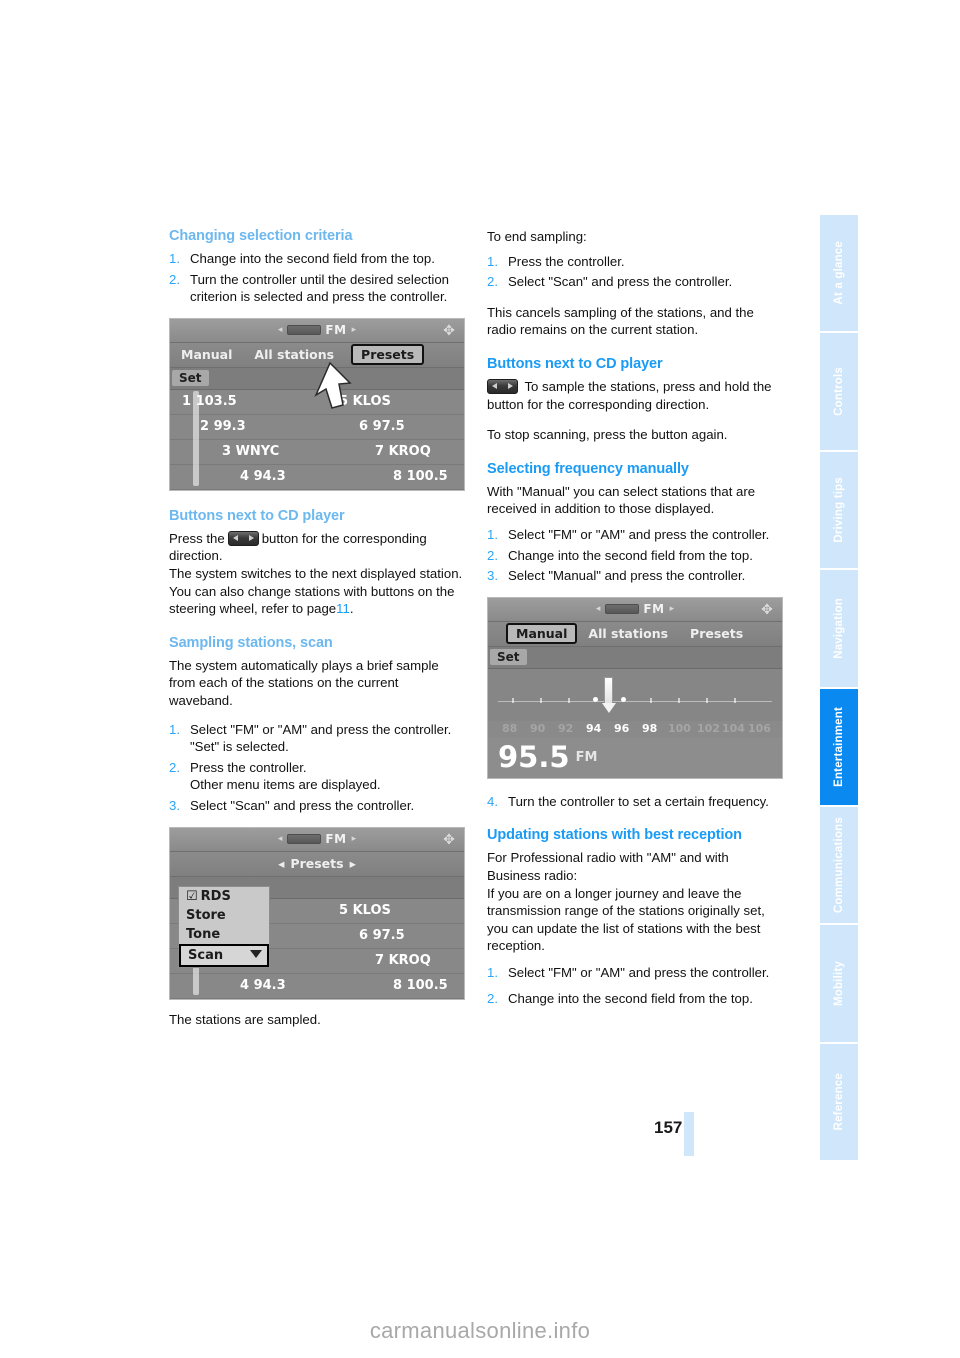  I want to click on heading-changing-selection-criteria: Changing selection criteria, so click(261, 236).